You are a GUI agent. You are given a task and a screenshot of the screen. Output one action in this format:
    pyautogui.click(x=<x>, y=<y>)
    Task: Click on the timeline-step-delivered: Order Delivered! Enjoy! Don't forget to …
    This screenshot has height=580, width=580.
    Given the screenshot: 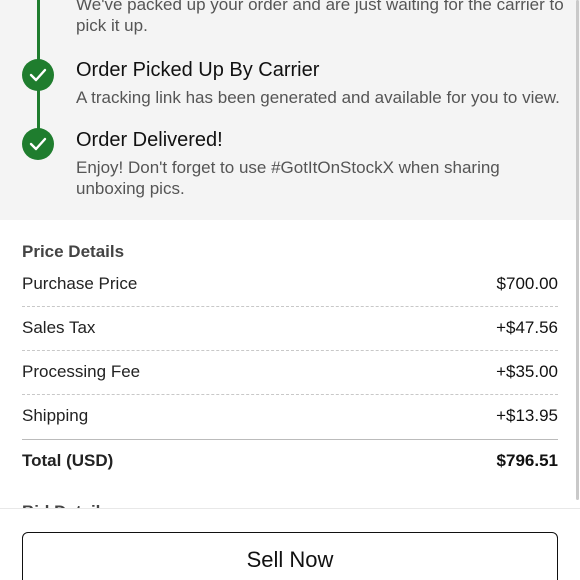 What is the action you would take?
    pyautogui.click(x=321, y=163)
    